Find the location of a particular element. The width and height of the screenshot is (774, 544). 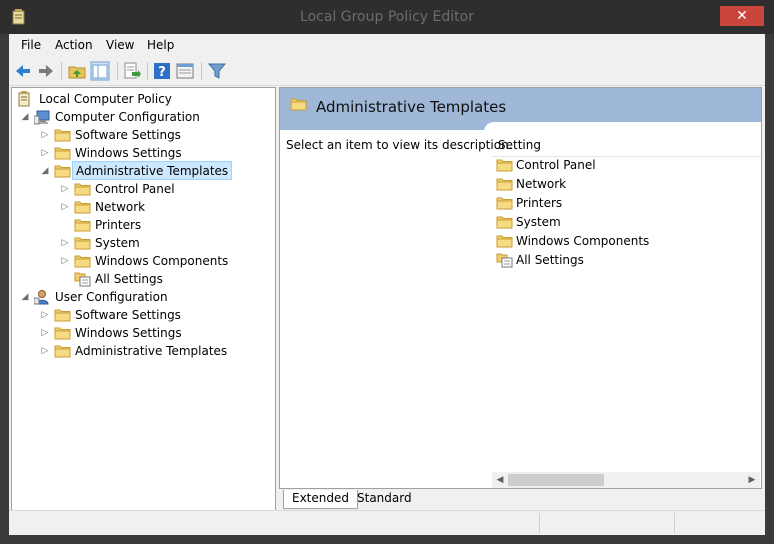

export-list-icon is located at coordinates (132, 71).